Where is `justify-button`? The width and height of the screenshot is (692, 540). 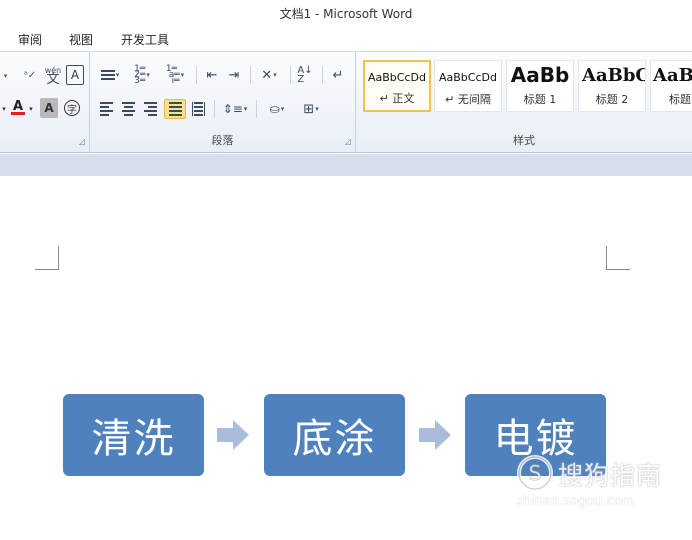 justify-button is located at coordinates (175, 109).